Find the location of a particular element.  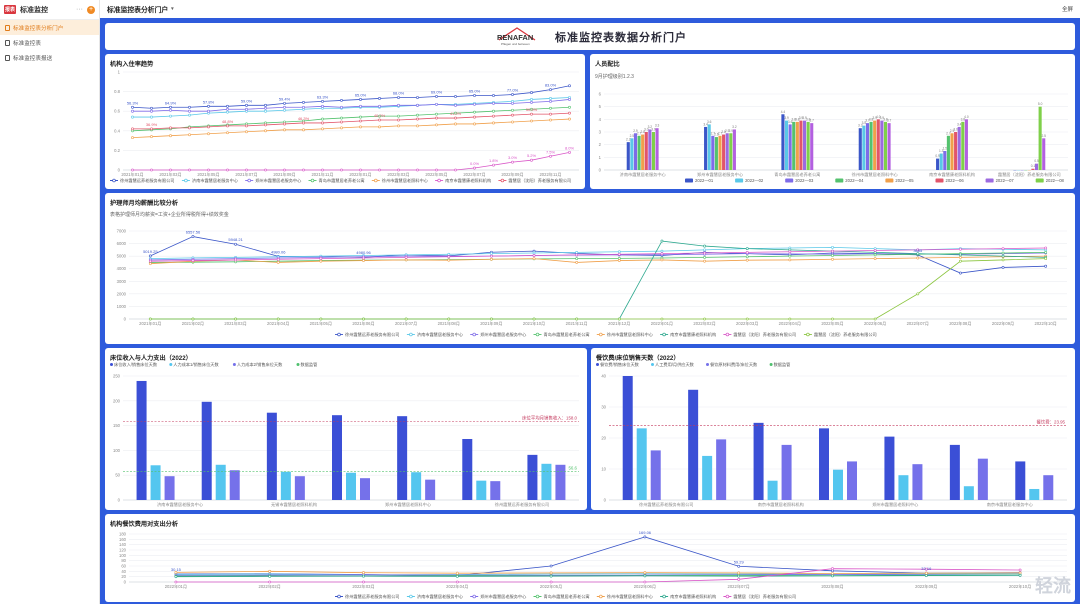

bar-value-label: 0.1 is located at coordinates (1033, 166).